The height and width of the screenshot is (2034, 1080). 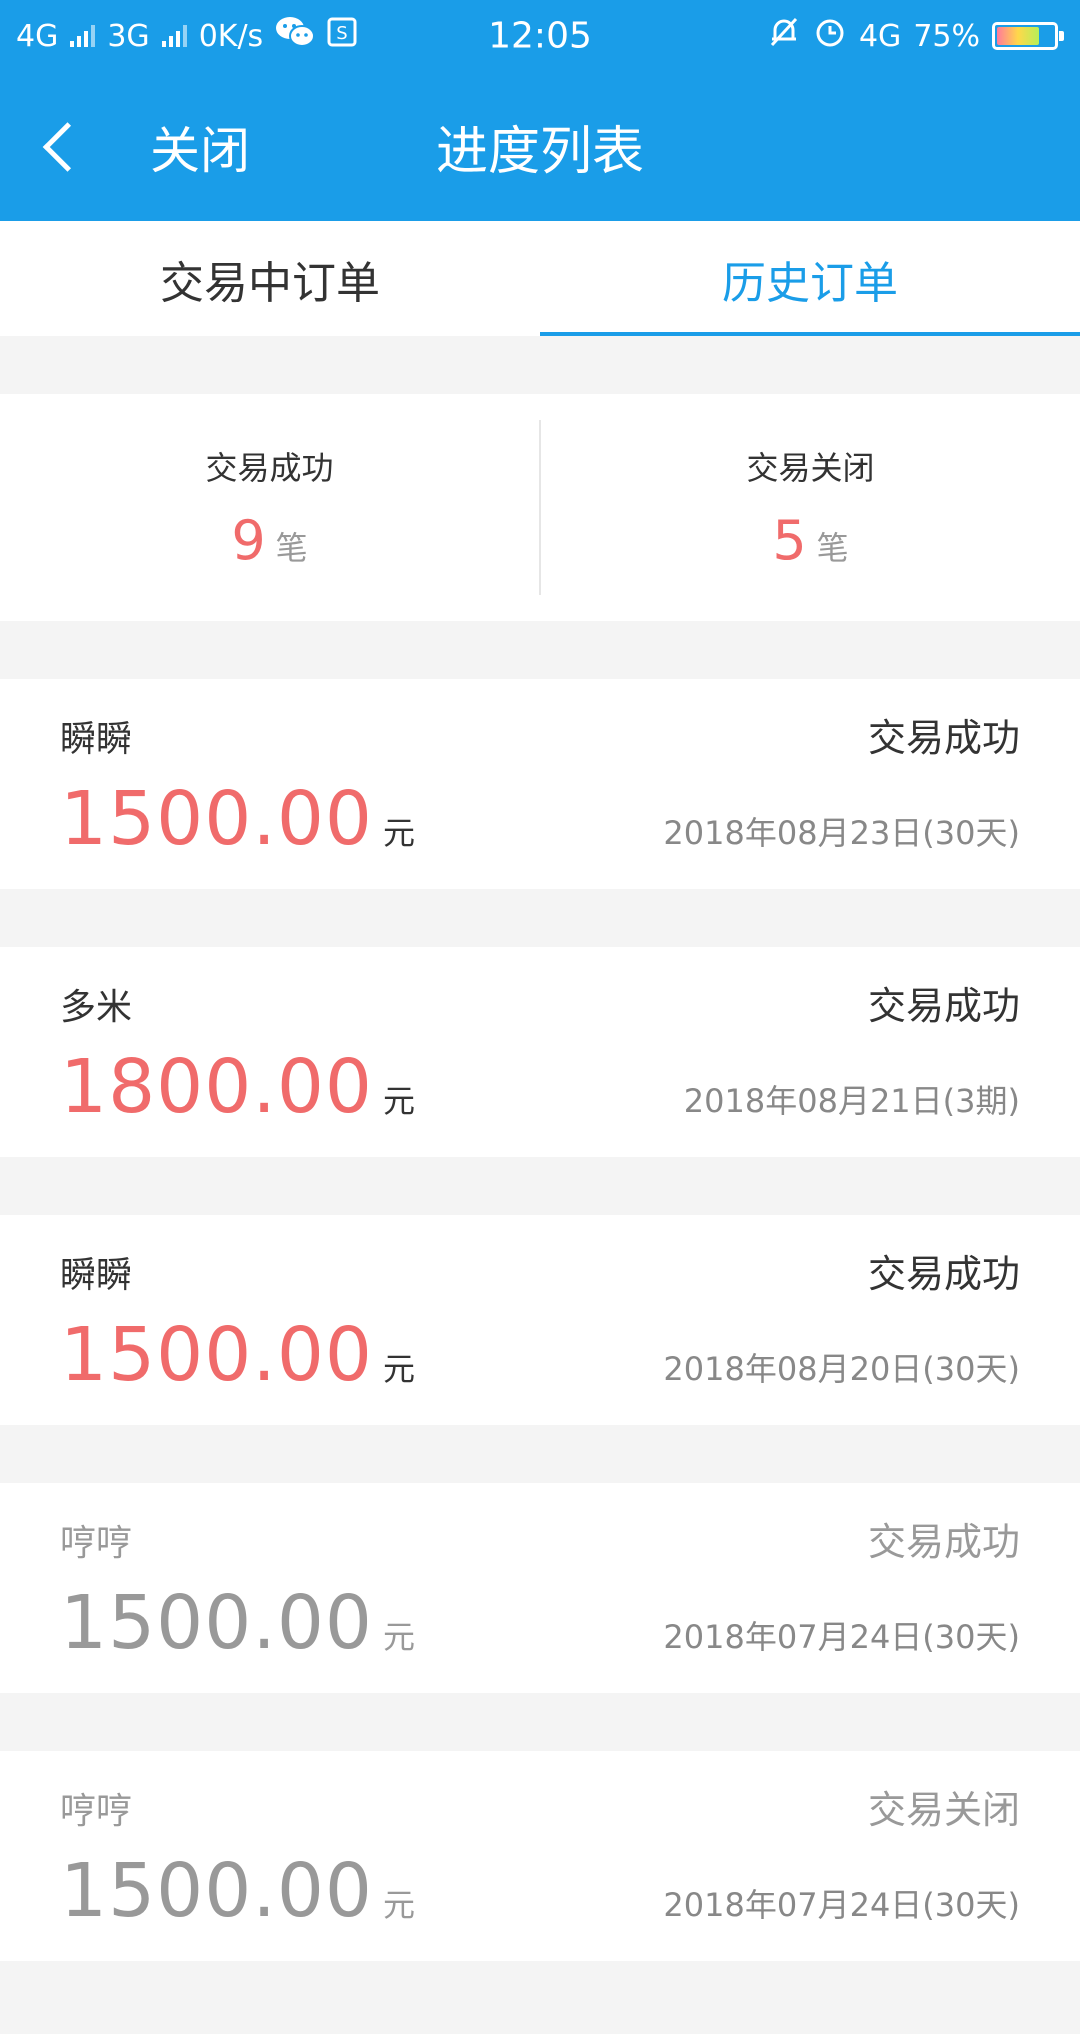 I want to click on svg-text: S, so click(x=341, y=33).